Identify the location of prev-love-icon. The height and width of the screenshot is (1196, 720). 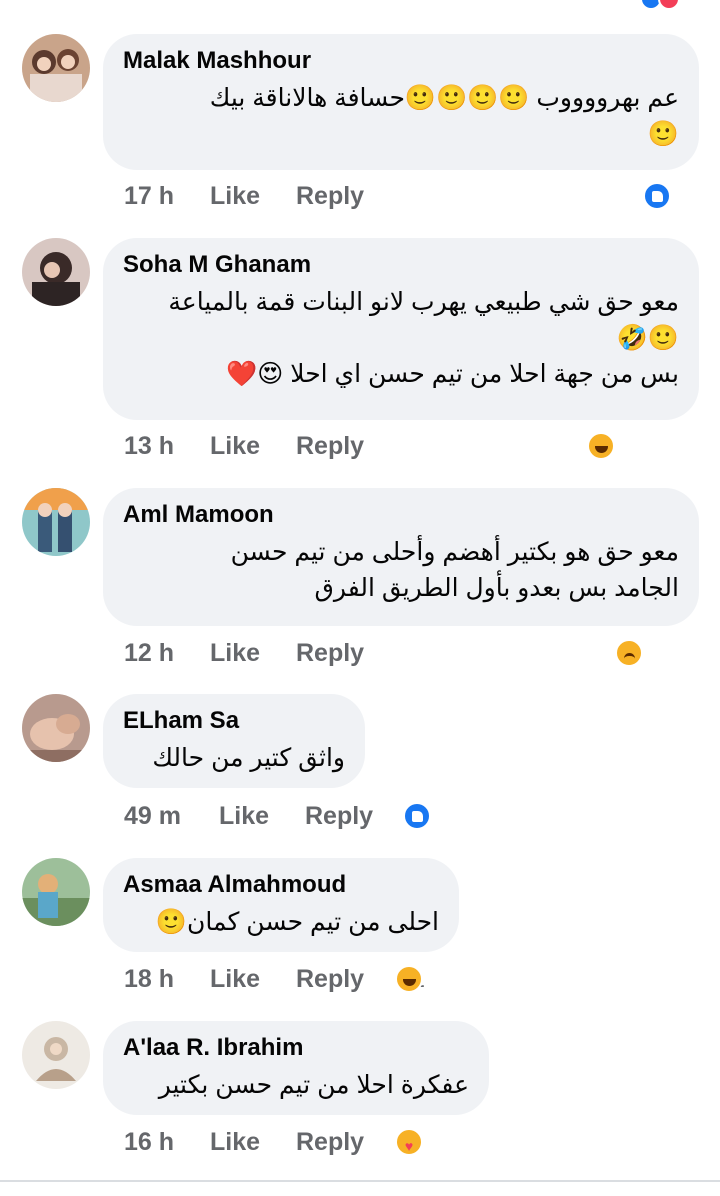
(669, 5).